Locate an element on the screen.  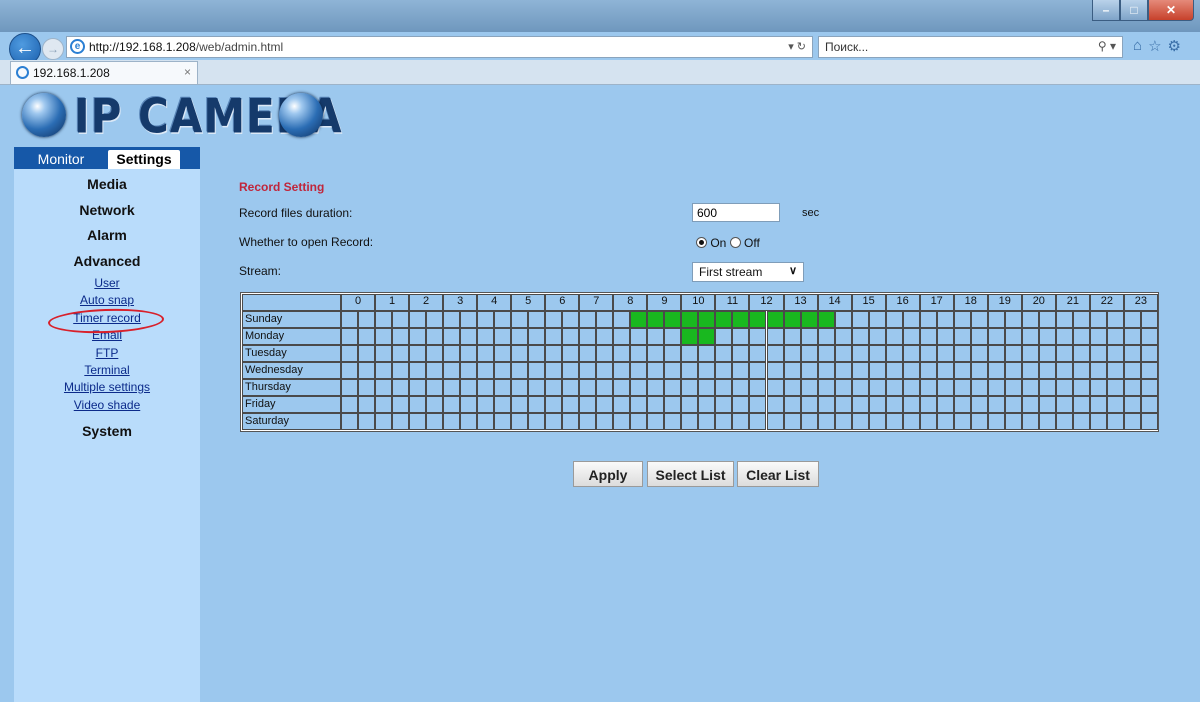
hour-header: 13 is located at coordinates (800, 302).